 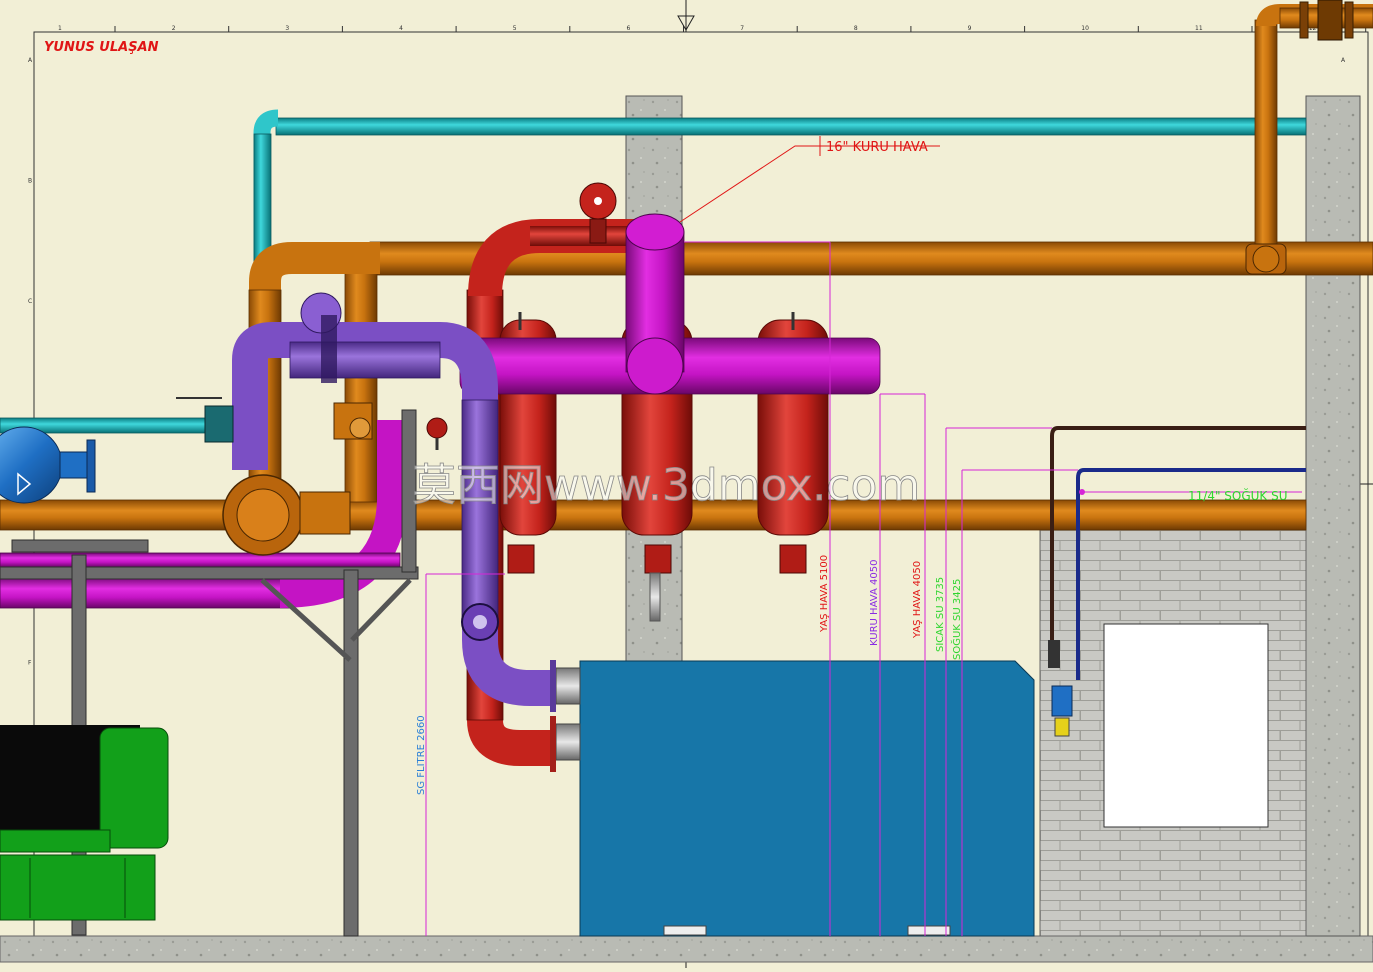 What do you see at coordinates (401, 28) in the screenshot?
I see `ruler-number: 4` at bounding box center [401, 28].